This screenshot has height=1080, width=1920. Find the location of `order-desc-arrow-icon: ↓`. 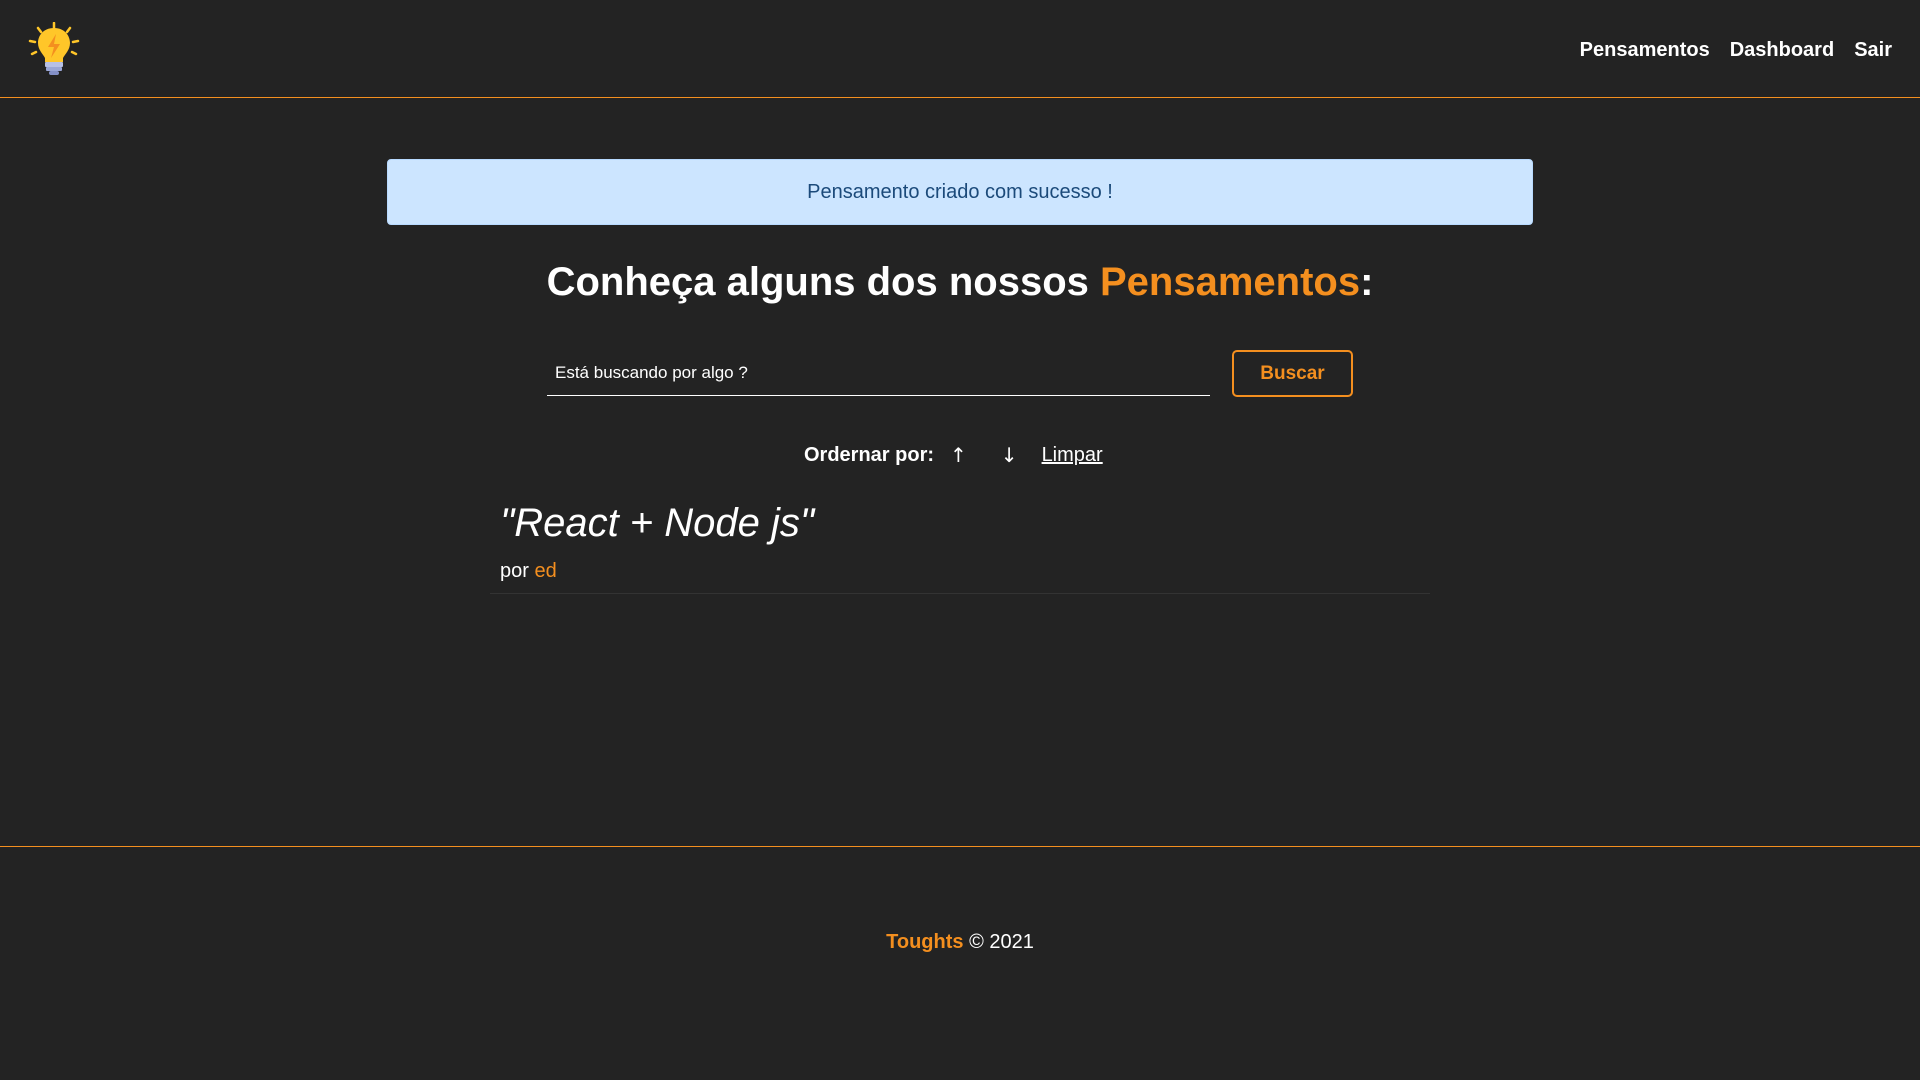

order-desc-arrow-icon: ↓ is located at coordinates (1009, 455).